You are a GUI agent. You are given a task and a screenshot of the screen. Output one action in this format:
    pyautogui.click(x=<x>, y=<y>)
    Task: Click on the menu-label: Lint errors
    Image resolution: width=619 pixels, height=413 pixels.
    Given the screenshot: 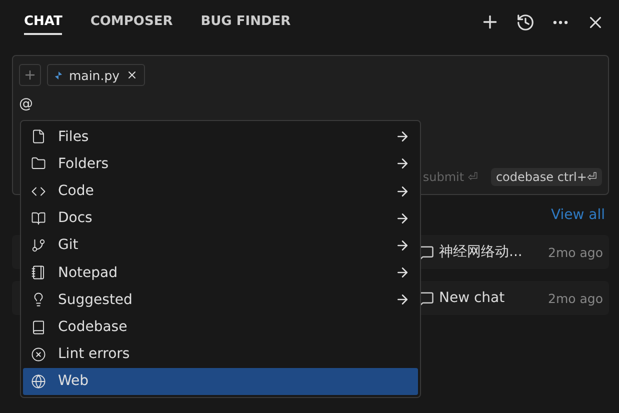 What is the action you would take?
    pyautogui.click(x=94, y=354)
    